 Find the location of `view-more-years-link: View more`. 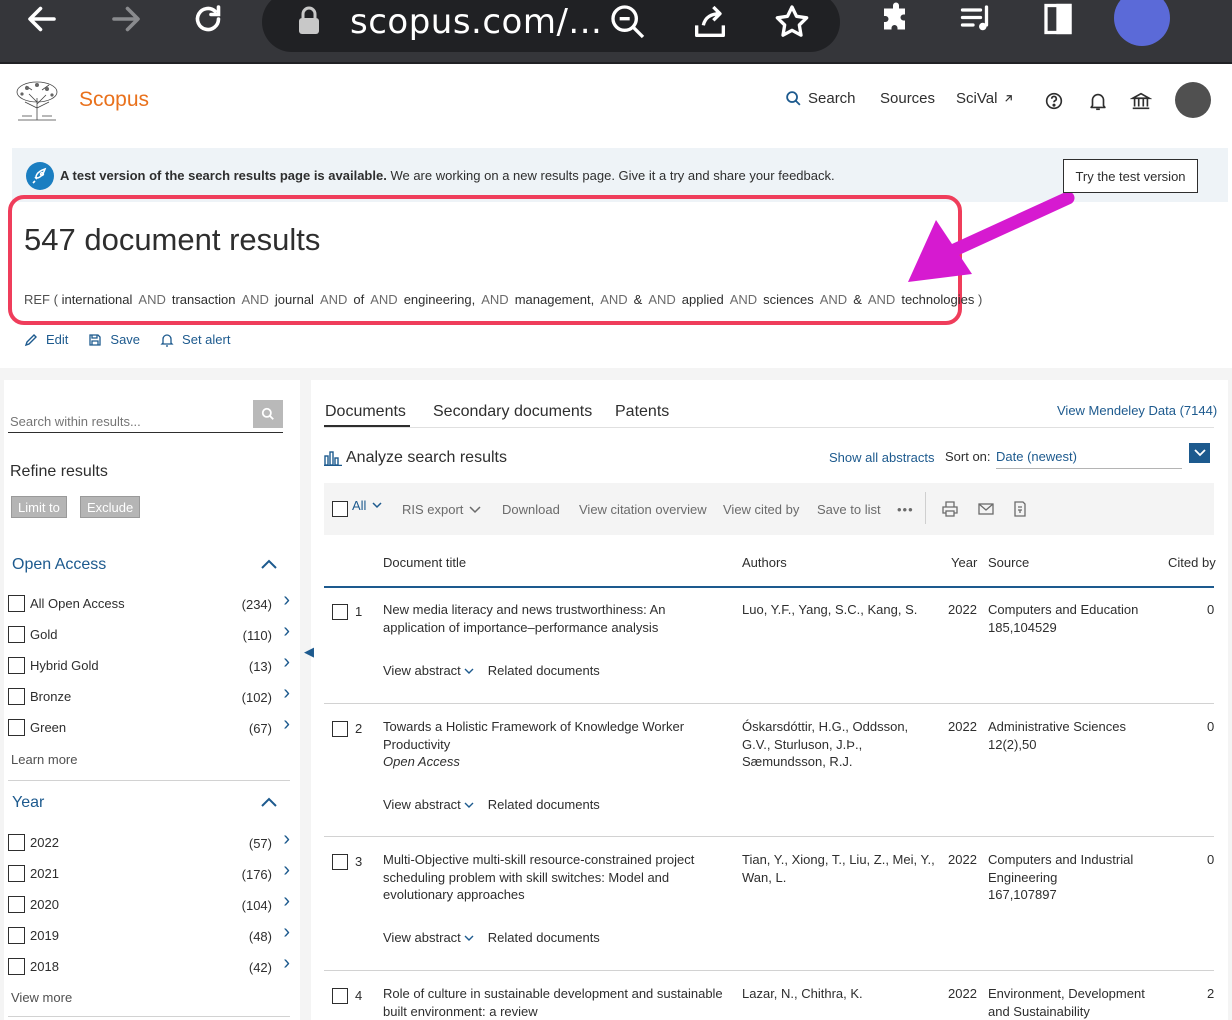

view-more-years-link: View more is located at coordinates (41, 997).